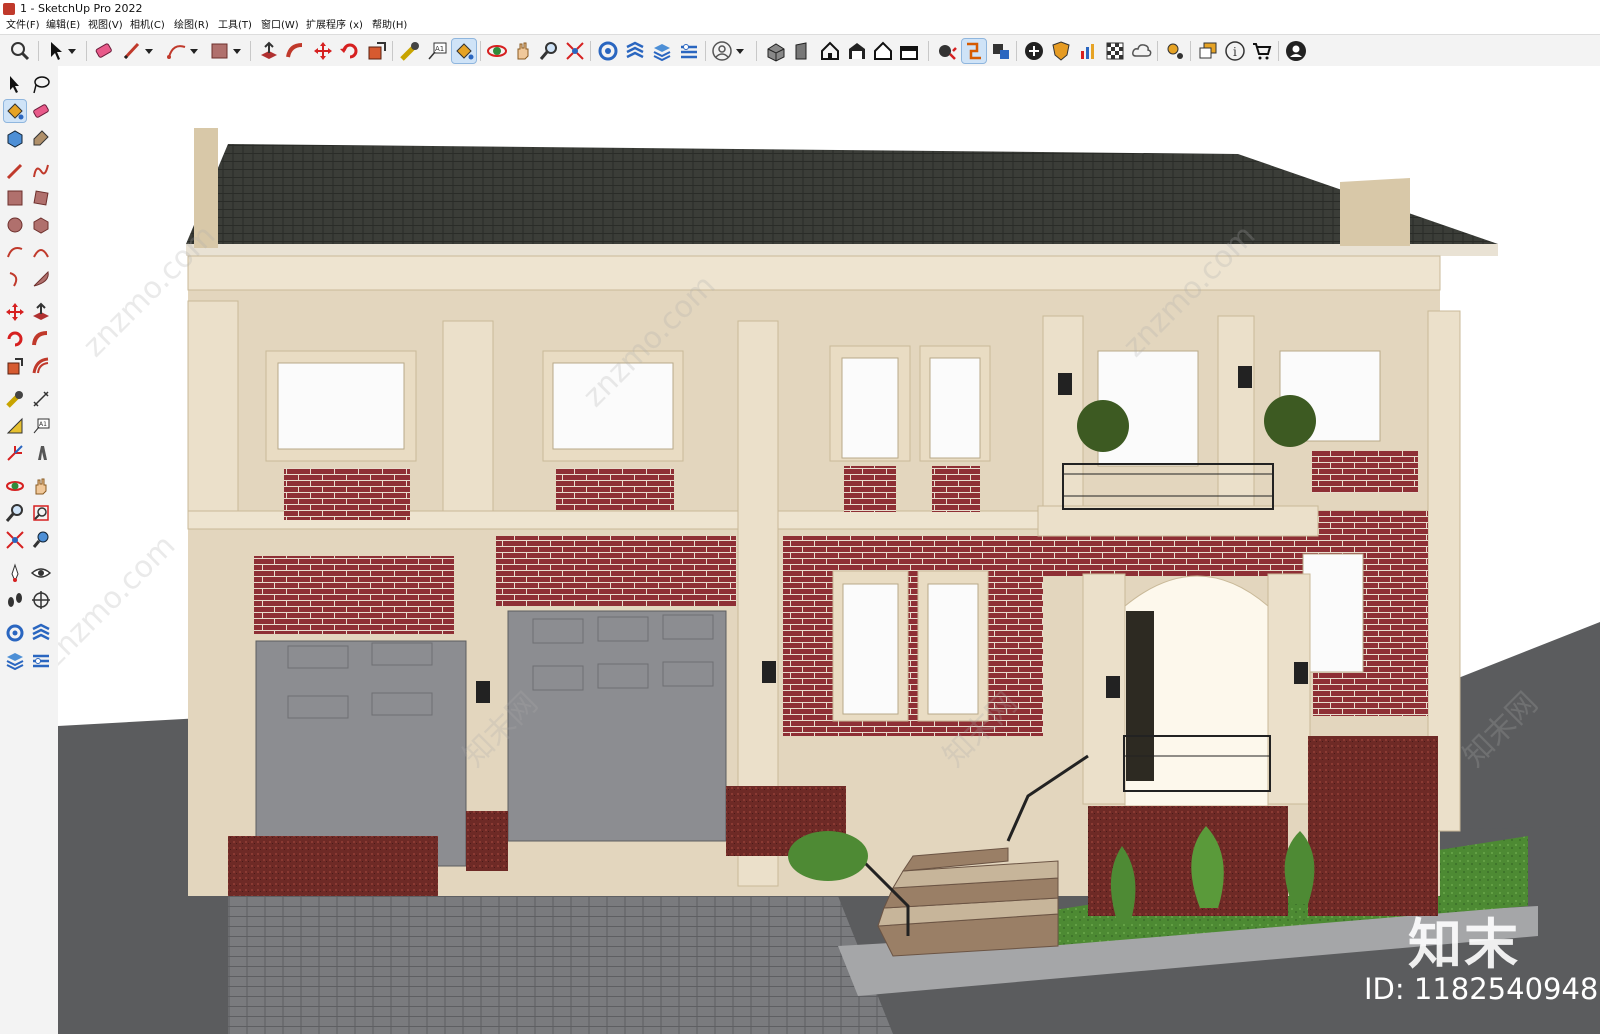  What do you see at coordinates (41, 279) in the screenshot?
I see `arc3-icon` at bounding box center [41, 279].